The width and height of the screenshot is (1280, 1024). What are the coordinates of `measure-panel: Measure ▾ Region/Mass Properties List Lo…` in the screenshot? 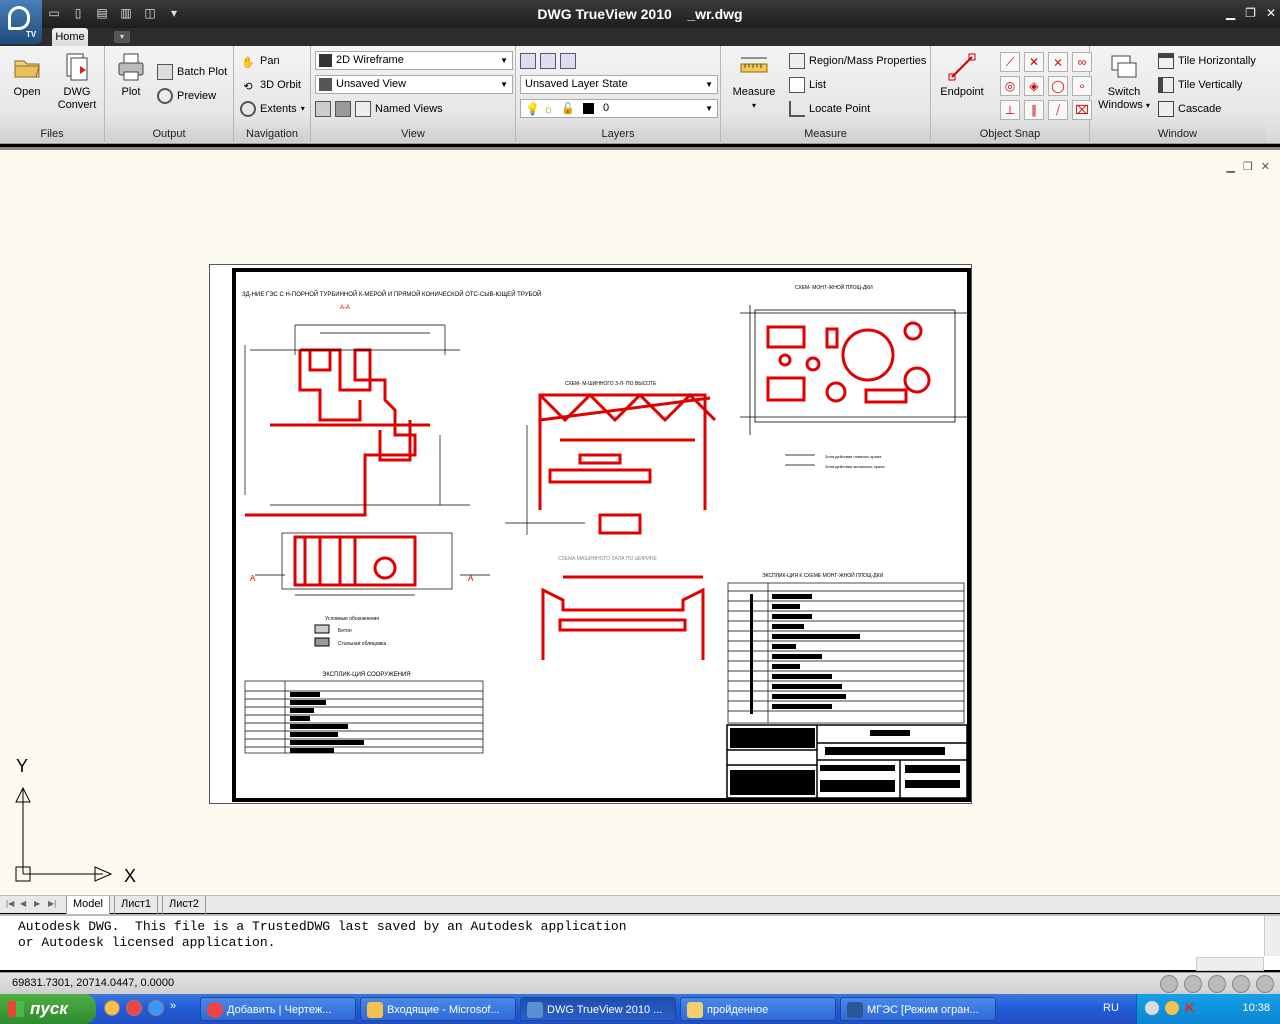 It's located at (826, 95).